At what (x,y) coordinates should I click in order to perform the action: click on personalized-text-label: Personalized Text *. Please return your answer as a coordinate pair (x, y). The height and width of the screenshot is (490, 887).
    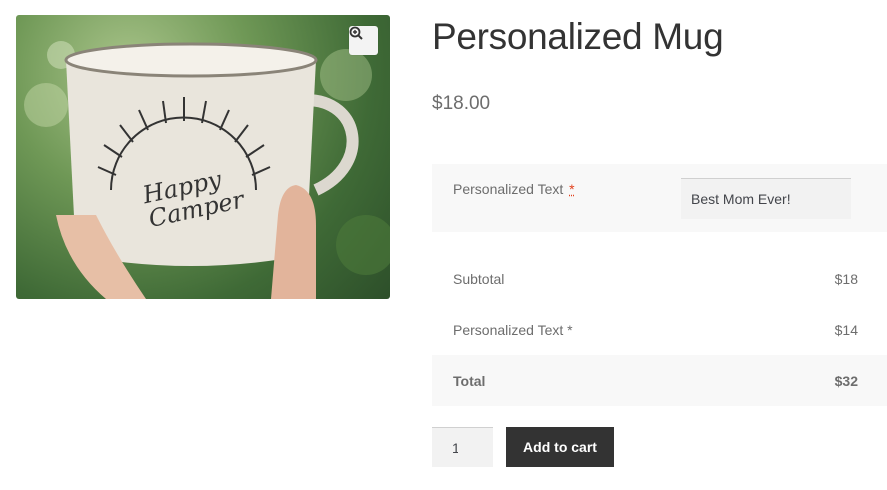
    Looking at the image, I should click on (514, 189).